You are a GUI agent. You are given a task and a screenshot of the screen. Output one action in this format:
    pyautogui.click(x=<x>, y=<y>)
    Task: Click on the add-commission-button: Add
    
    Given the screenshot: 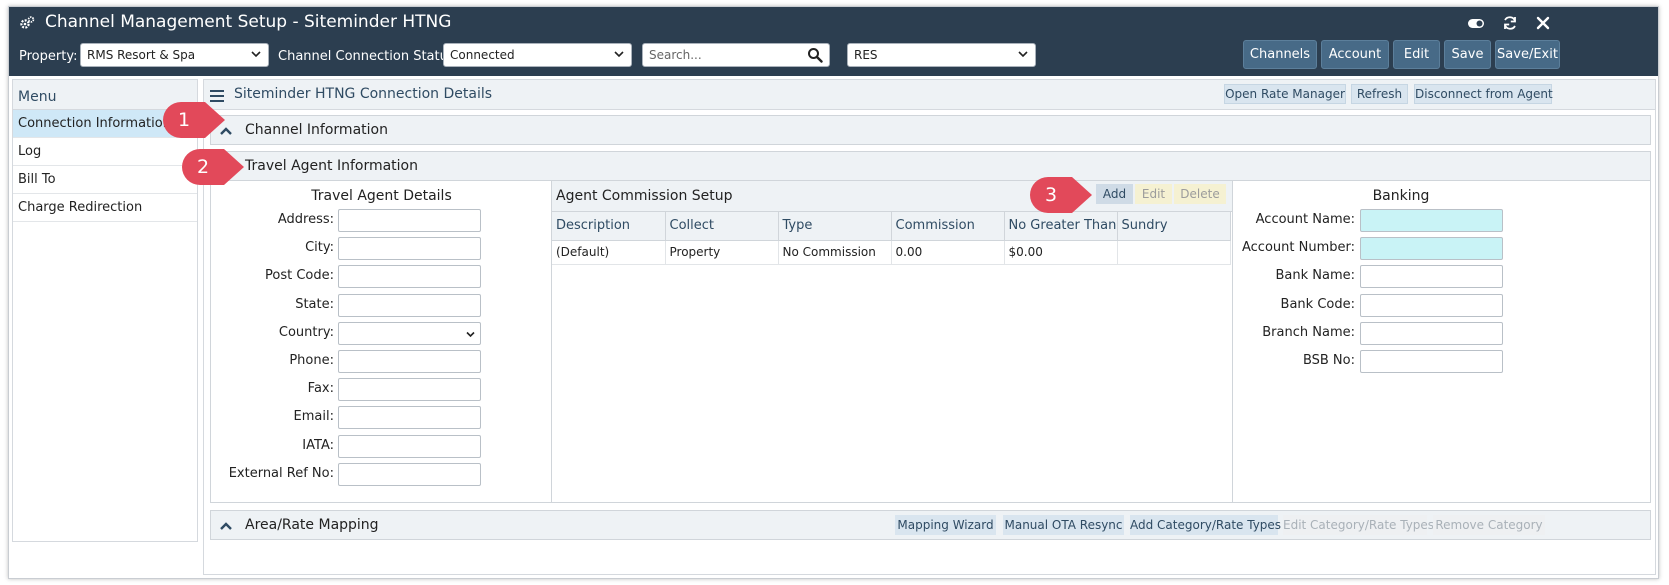 What is the action you would take?
    pyautogui.click(x=1114, y=194)
    